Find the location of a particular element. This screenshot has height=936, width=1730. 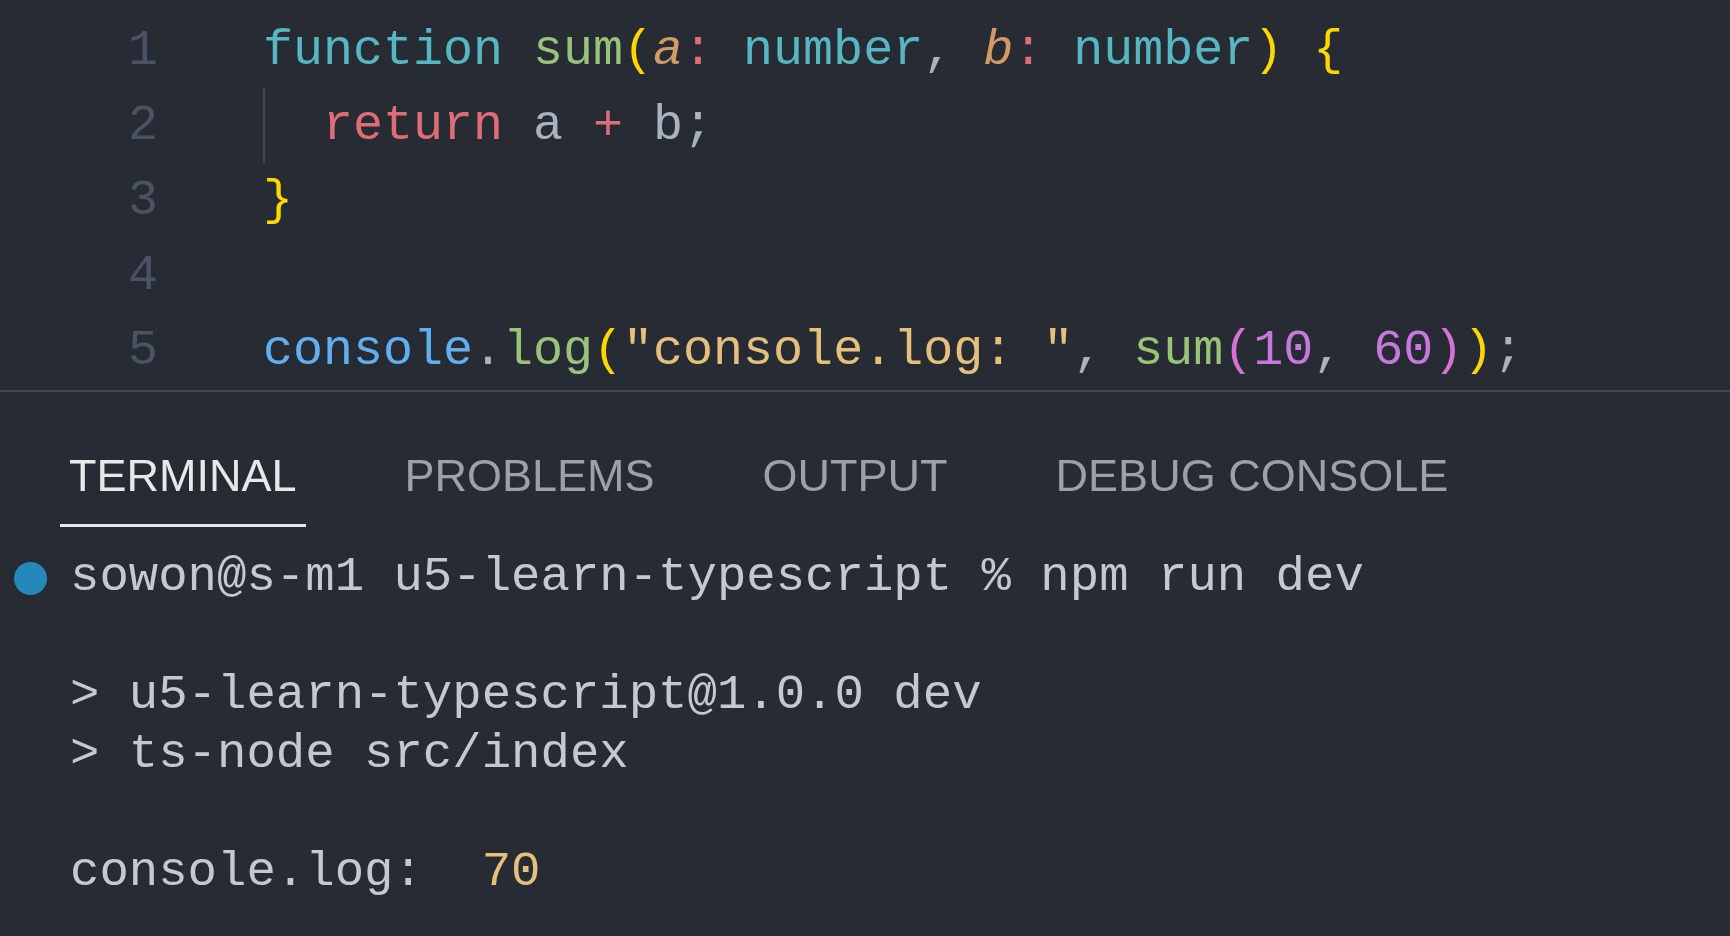

terminal-output: > u5-learn-typescript@1.0.0 dev is located at coordinates (526, 696).